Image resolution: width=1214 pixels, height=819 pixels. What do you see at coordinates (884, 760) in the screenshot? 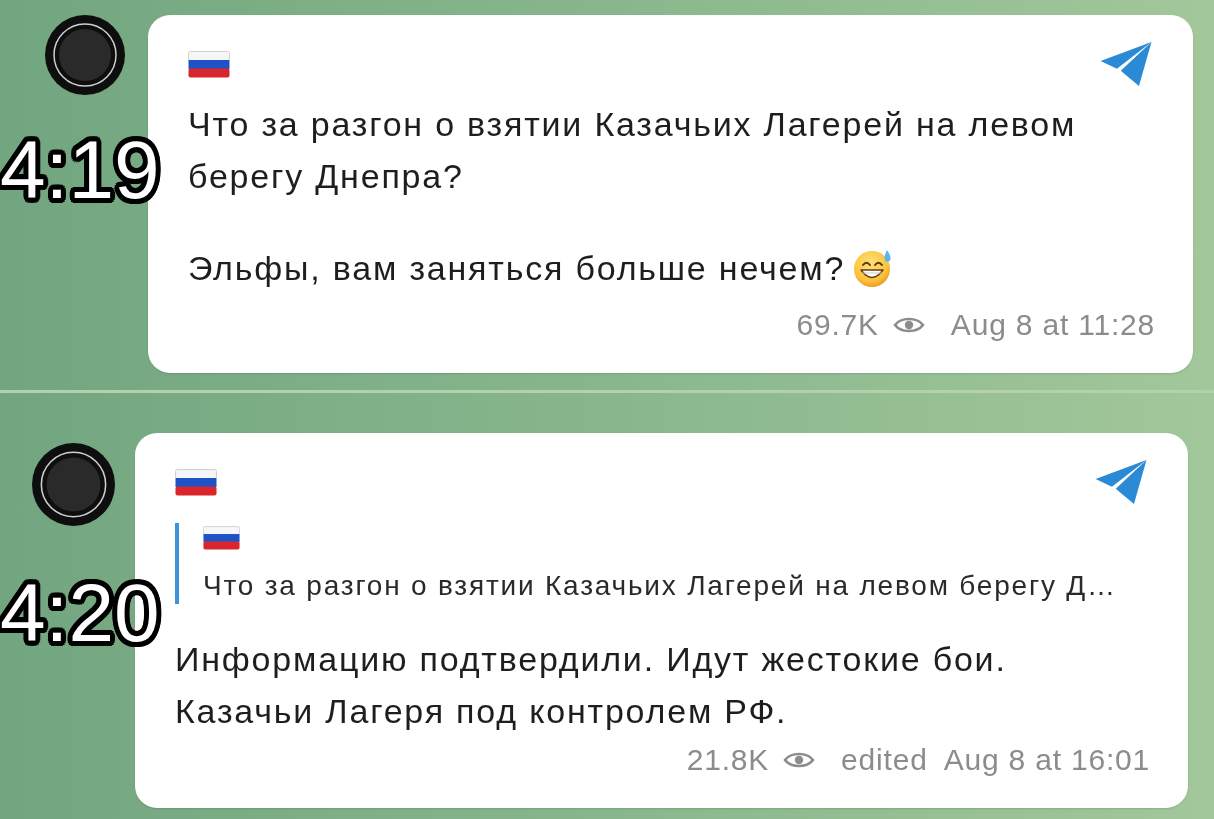
I see `edited-label: edited` at bounding box center [884, 760].